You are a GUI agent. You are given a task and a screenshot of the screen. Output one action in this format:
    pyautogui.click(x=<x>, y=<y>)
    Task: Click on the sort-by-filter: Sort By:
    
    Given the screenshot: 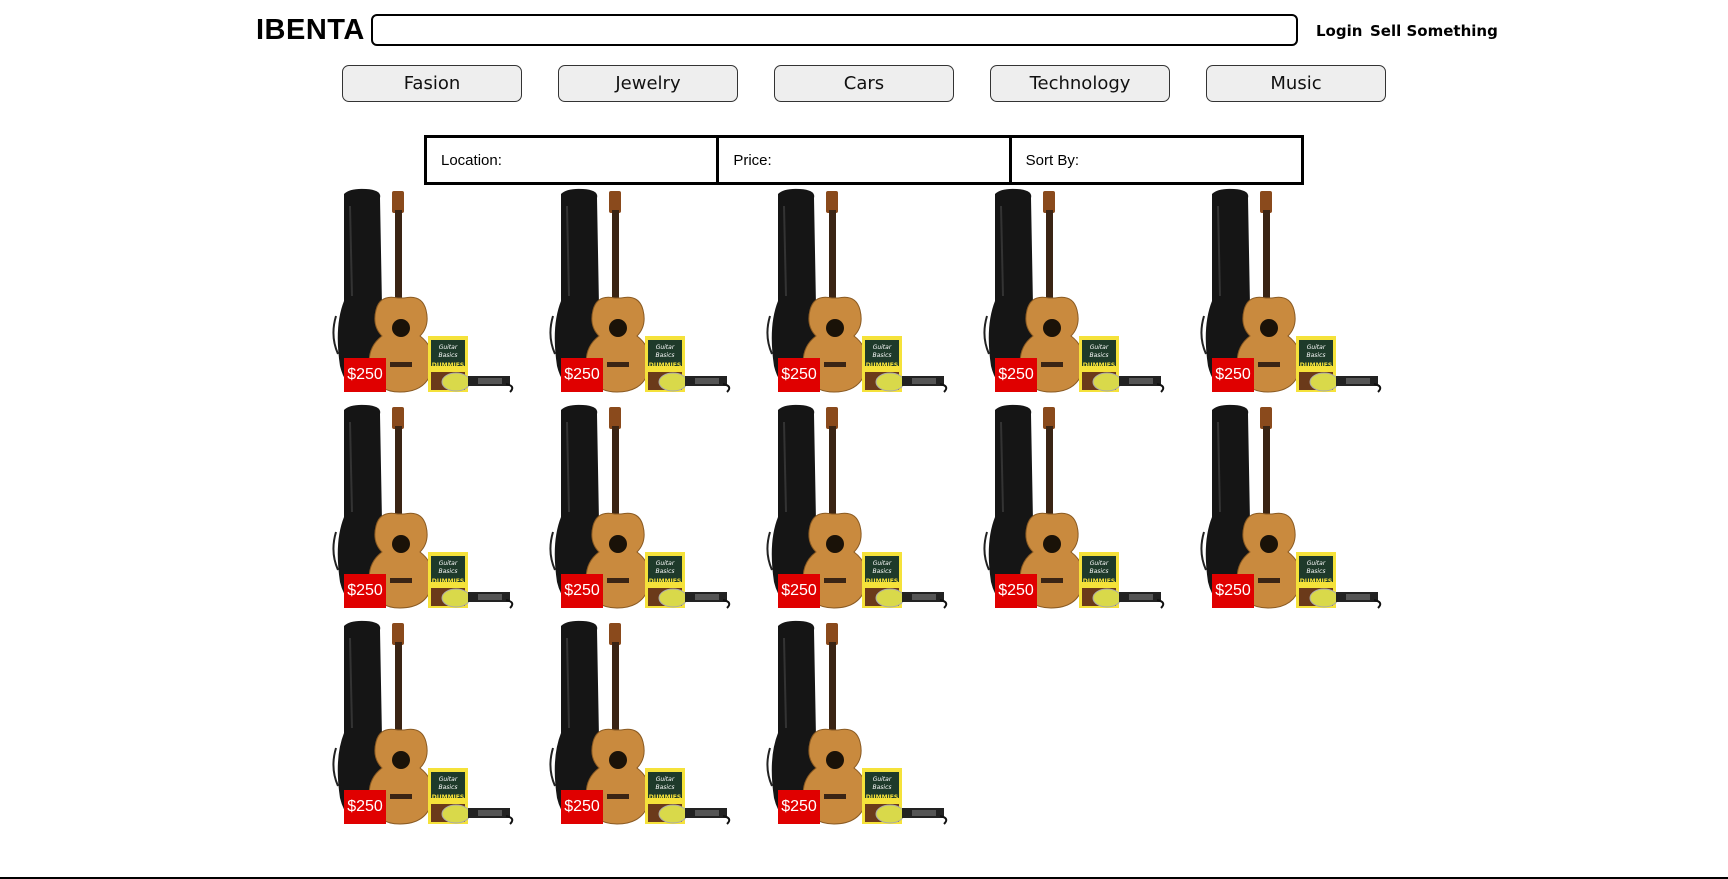 What is the action you would take?
    pyautogui.click(x=1156, y=160)
    